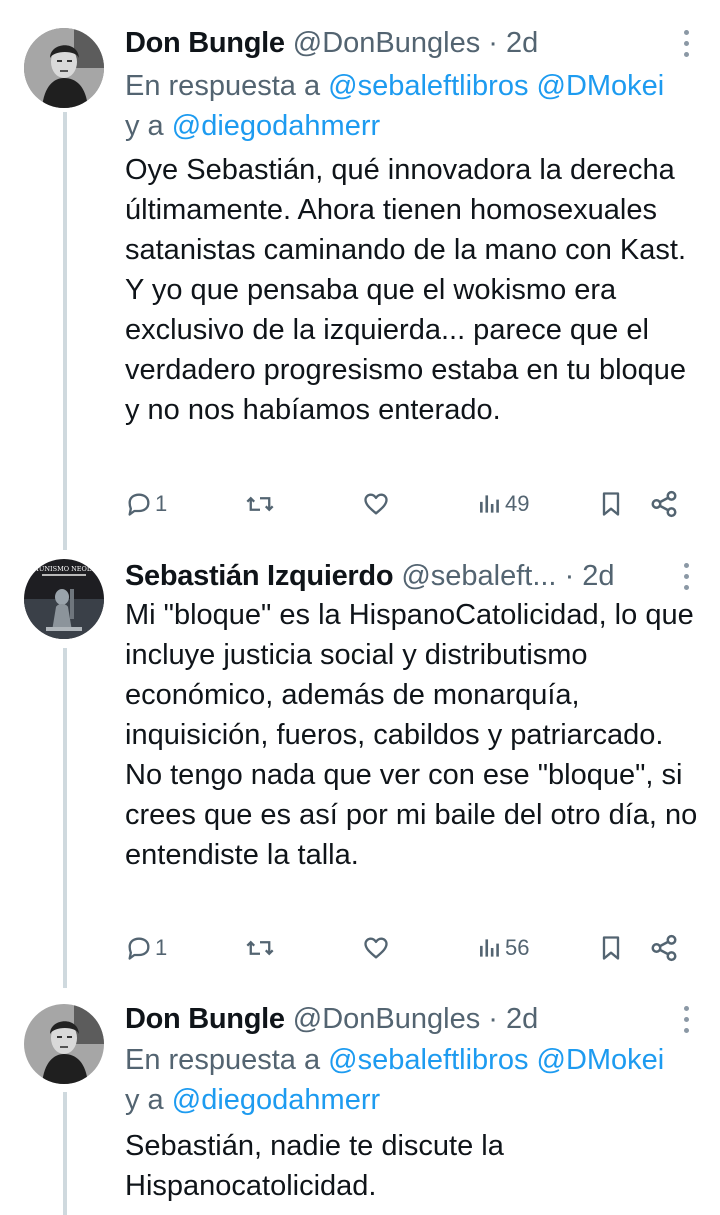 The width and height of the screenshot is (720, 1215). I want to click on avatar-book-title: EL COMUNISMO NEOLIBERAL, so click(64, 569).